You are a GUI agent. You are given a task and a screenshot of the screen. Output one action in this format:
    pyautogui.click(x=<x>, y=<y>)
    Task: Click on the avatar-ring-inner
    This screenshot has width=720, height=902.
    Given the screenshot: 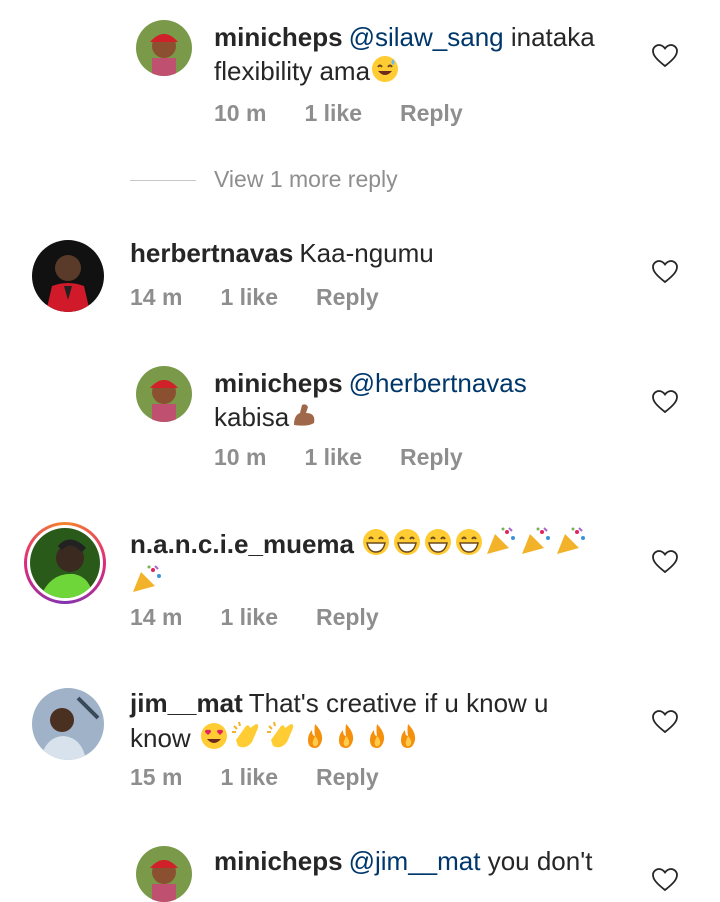 What is the action you would take?
    pyautogui.click(x=65, y=563)
    